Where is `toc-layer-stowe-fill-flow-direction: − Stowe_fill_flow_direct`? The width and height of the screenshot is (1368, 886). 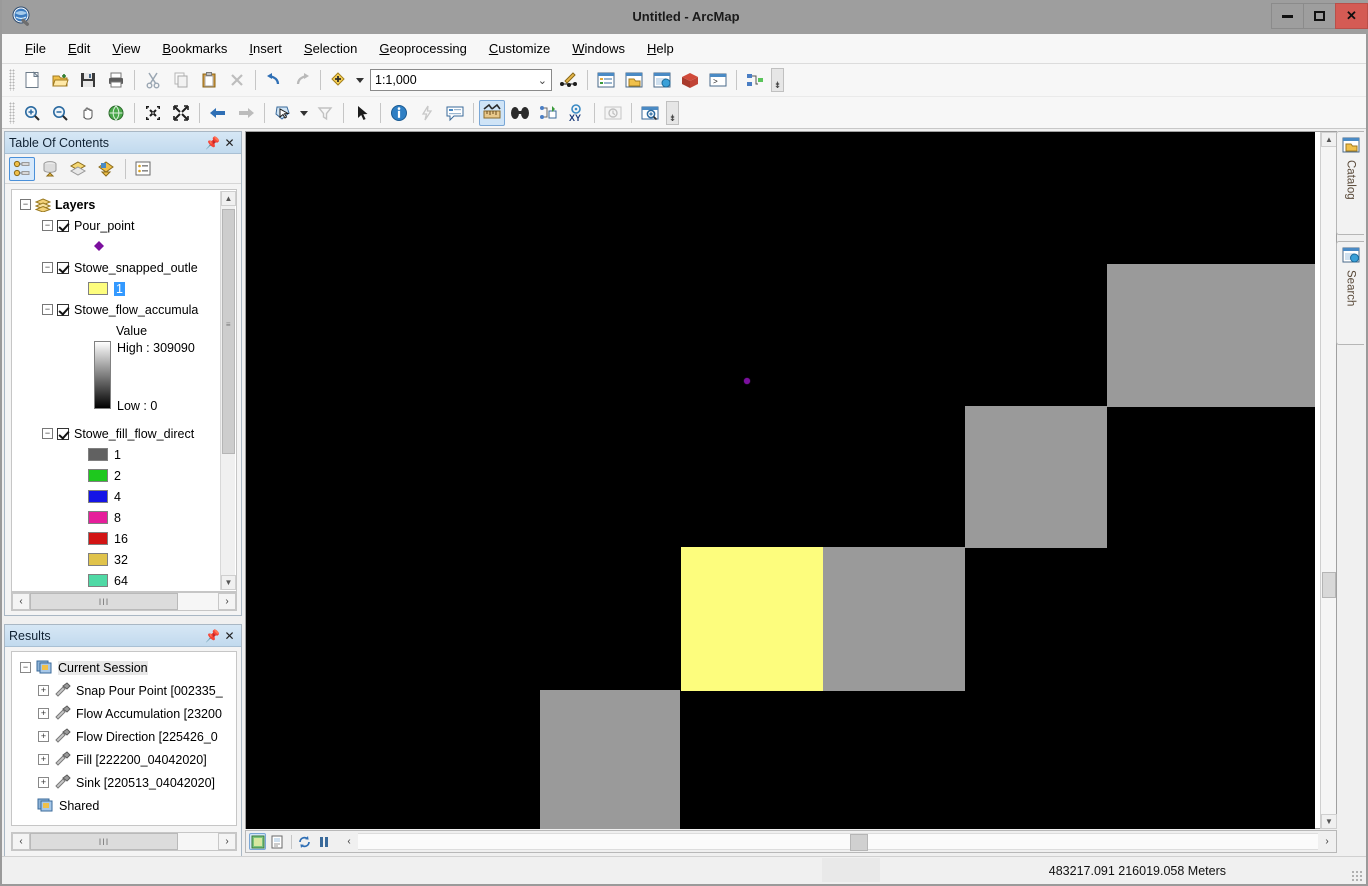
toc-layer-stowe-fill-flow-direction: − Stowe_fill_flow_direct is located at coordinates (120, 433).